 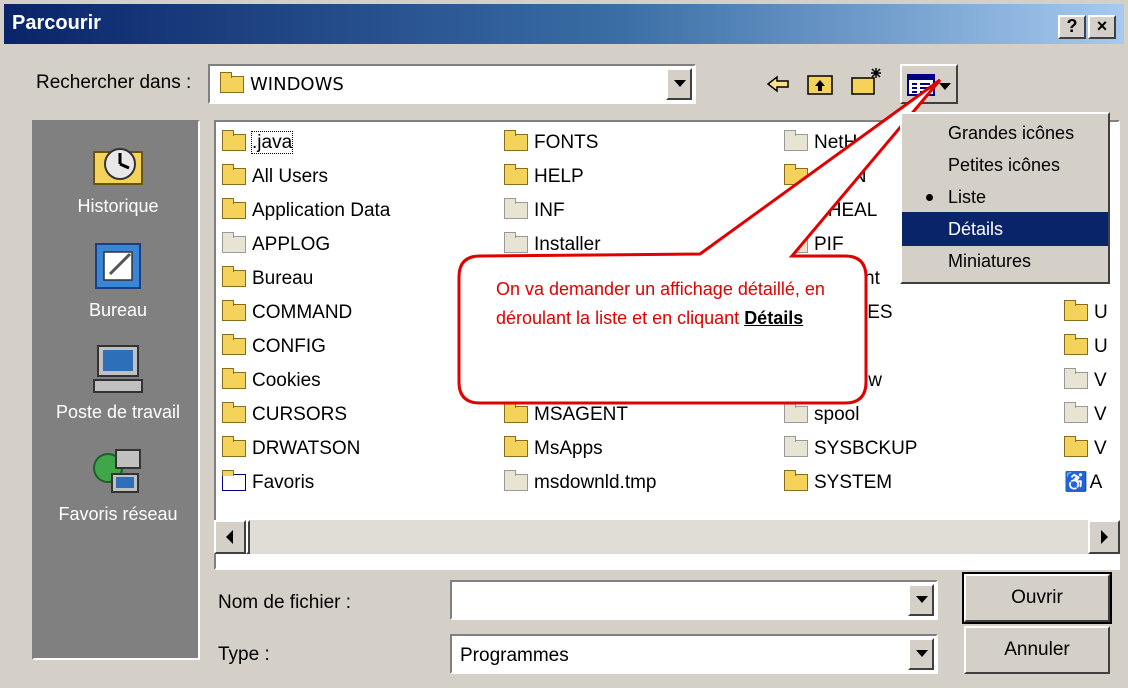 What do you see at coordinates (1005, 229) in the screenshot?
I see `menu-item-details: Détails` at bounding box center [1005, 229].